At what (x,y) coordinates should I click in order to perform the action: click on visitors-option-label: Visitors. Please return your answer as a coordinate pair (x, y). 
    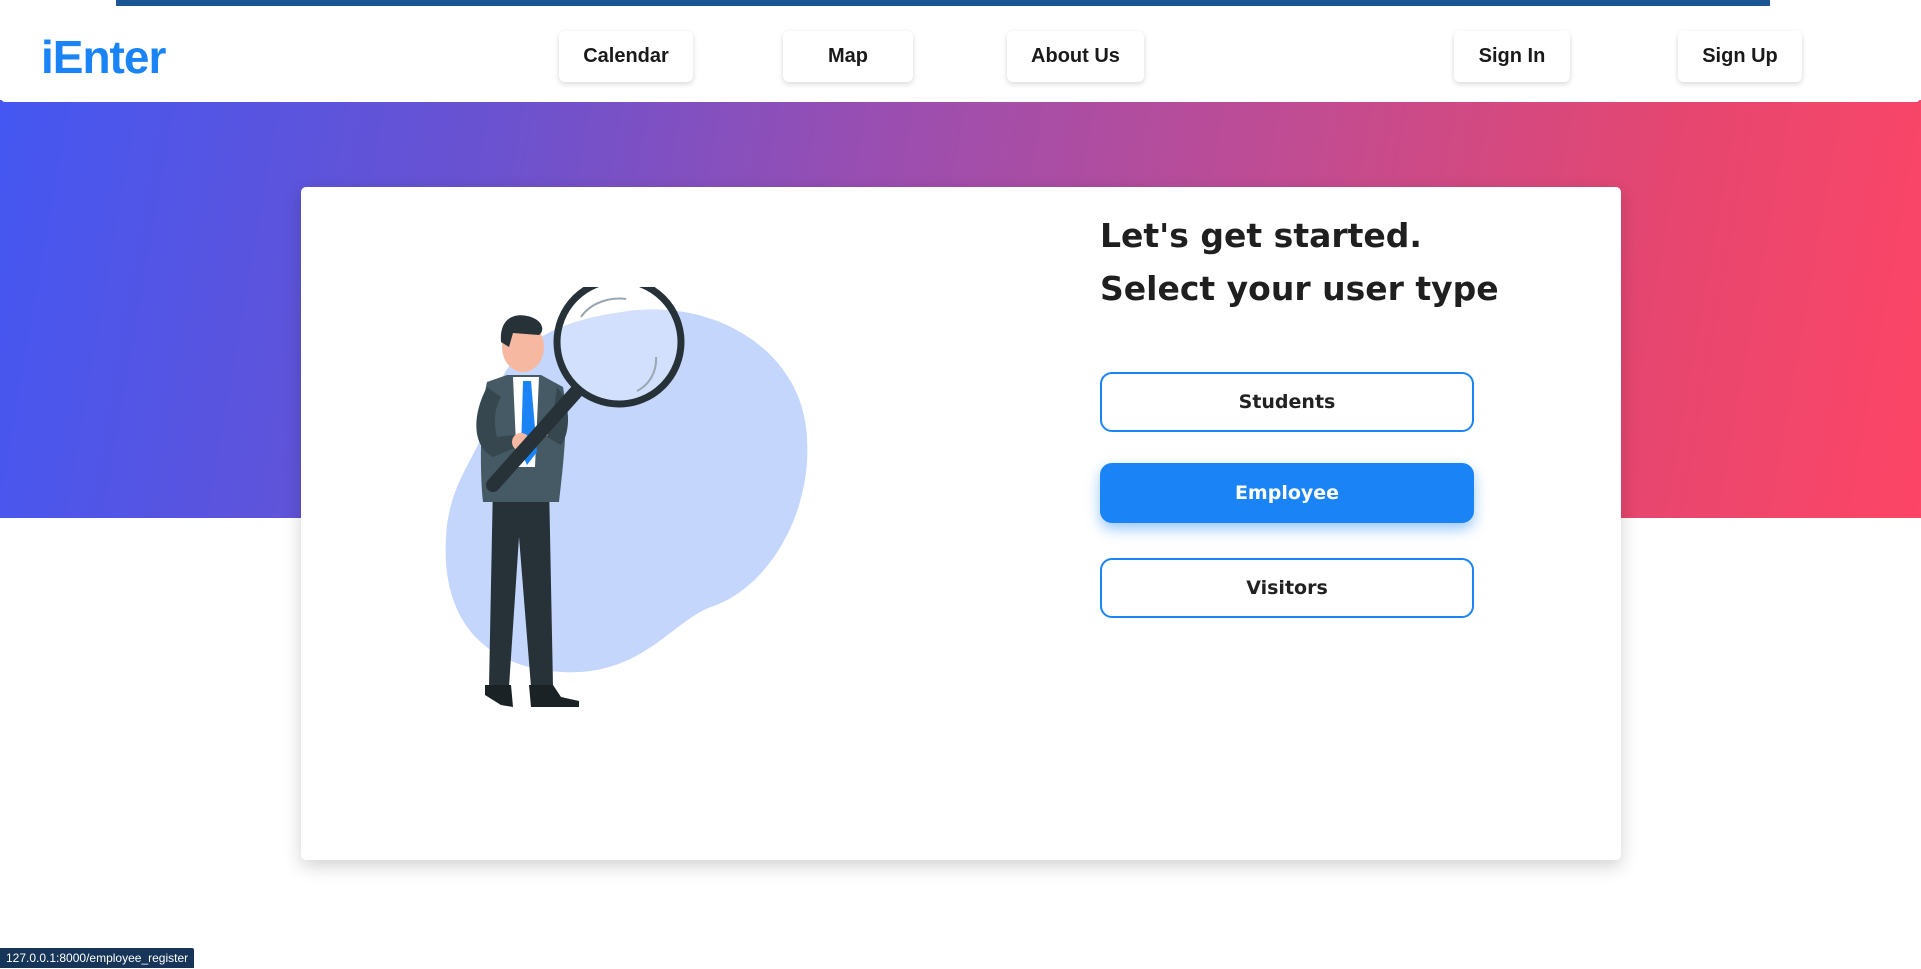
    Looking at the image, I should click on (1287, 588).